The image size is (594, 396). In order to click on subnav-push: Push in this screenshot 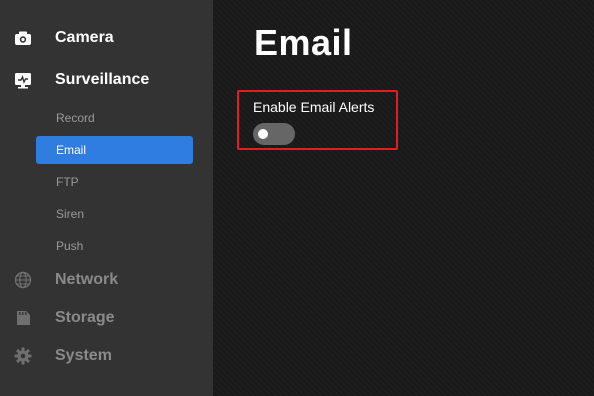, I will do `click(114, 246)`.